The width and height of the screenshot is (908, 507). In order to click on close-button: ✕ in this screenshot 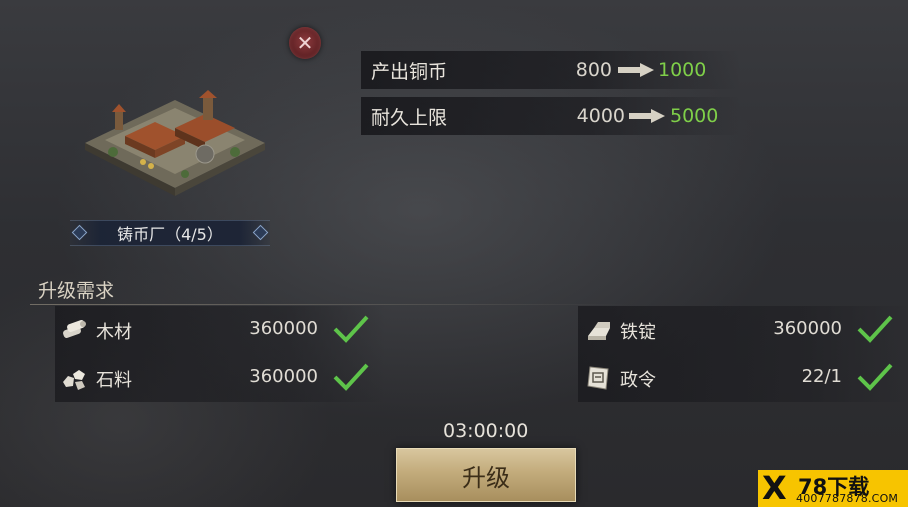, I will do `click(305, 43)`.